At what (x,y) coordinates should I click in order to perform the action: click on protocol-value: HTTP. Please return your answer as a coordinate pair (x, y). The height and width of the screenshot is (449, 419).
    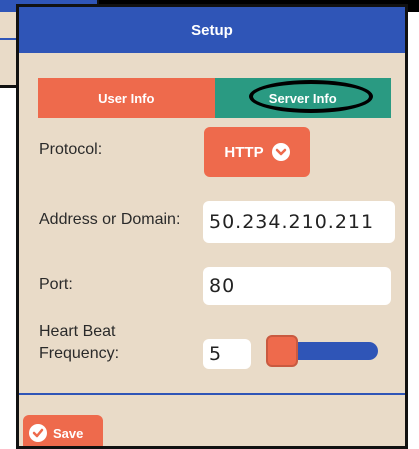
    Looking at the image, I should click on (244, 152).